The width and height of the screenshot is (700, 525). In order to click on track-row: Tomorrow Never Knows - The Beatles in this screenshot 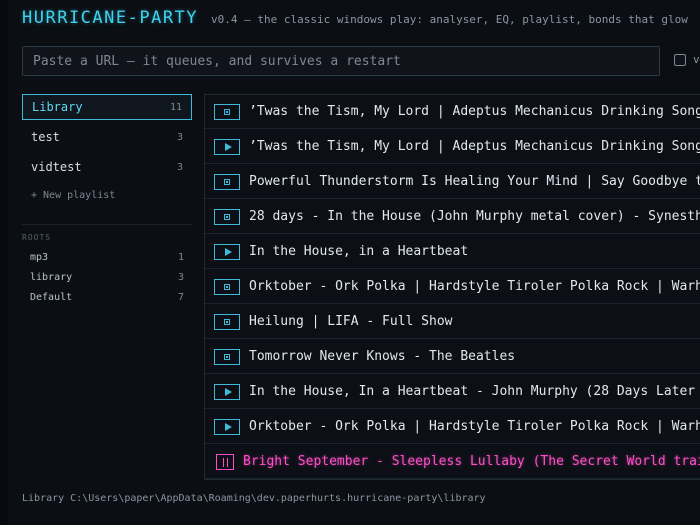, I will do `click(452, 357)`.